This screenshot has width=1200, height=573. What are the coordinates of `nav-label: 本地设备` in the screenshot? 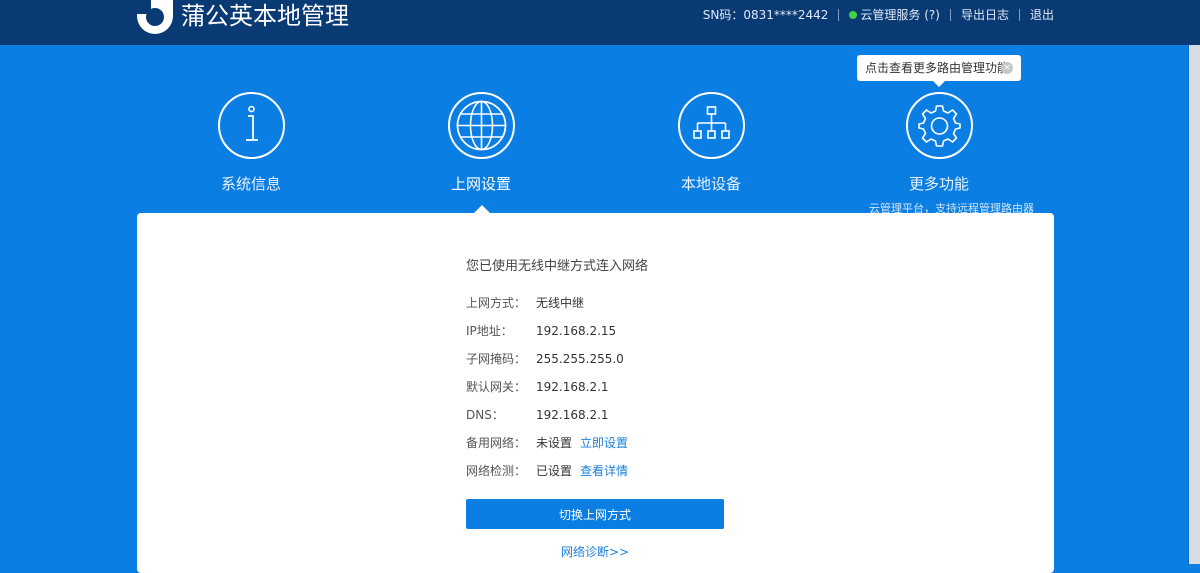 It's located at (710, 184).